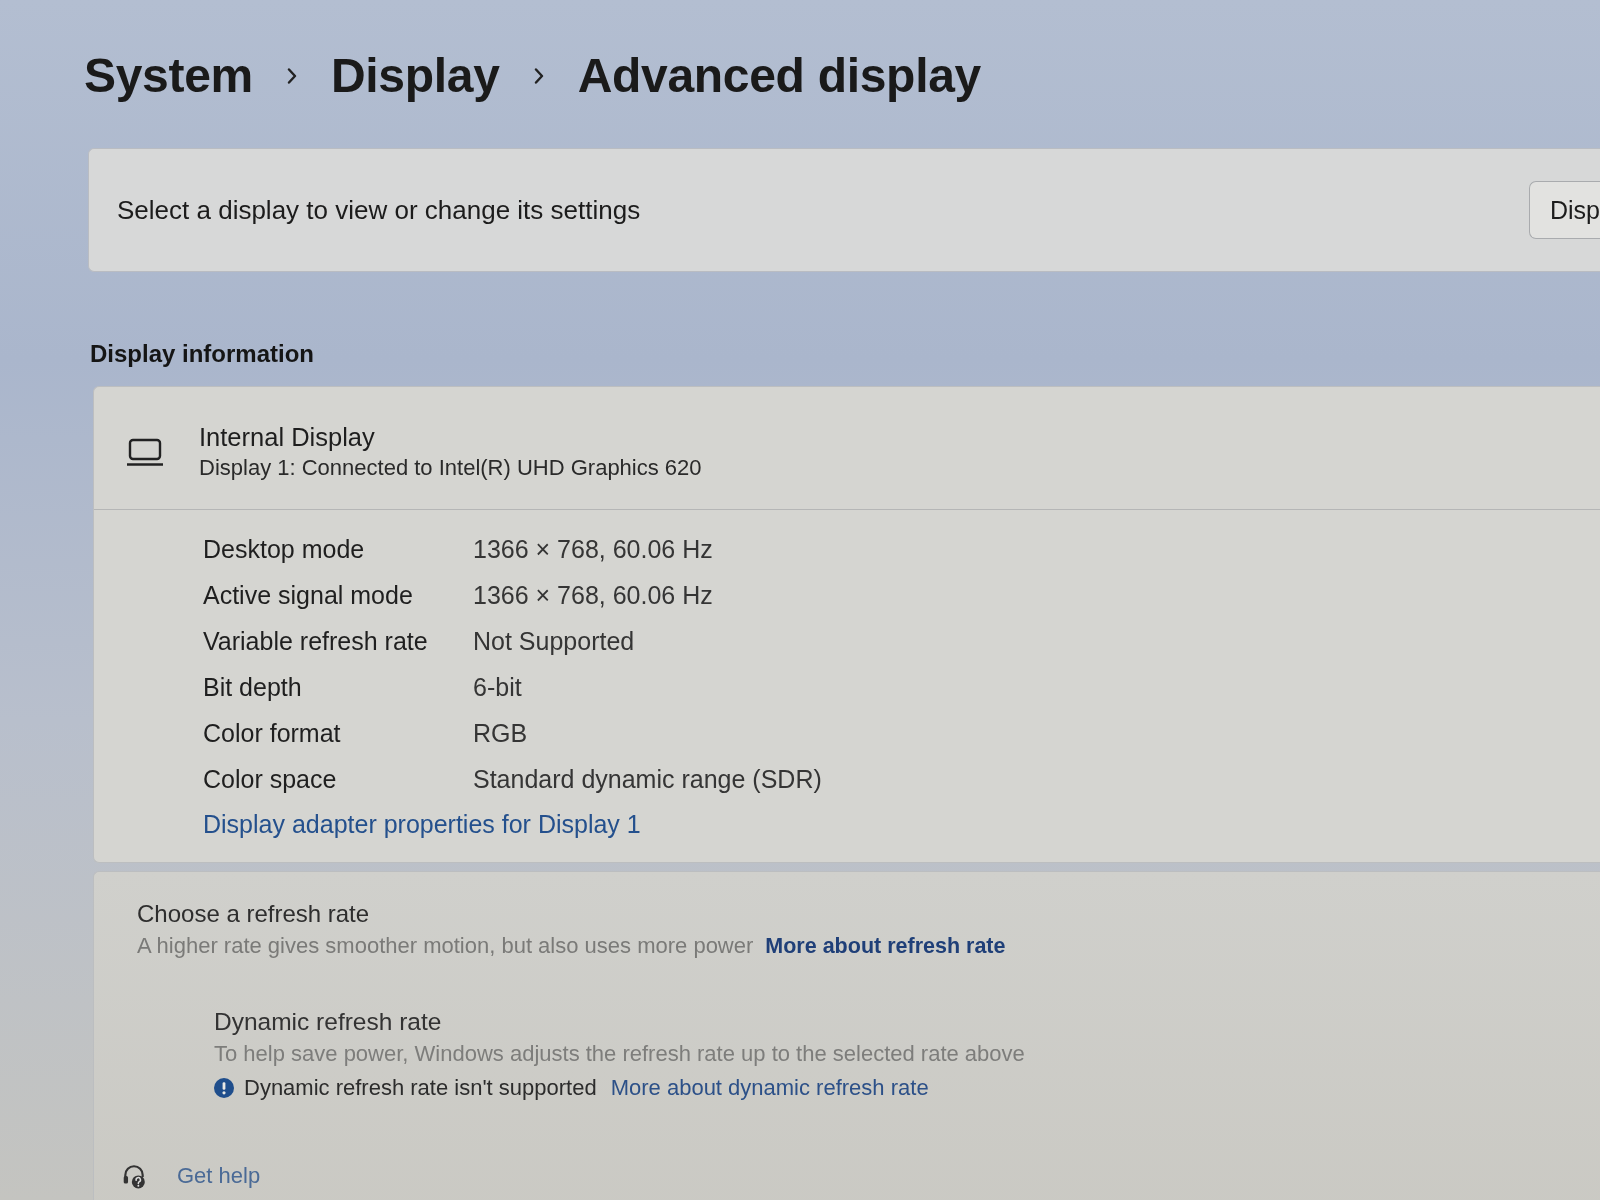 This screenshot has height=1200, width=1600. What do you see at coordinates (554, 641) in the screenshot?
I see `property-value: Not Supported` at bounding box center [554, 641].